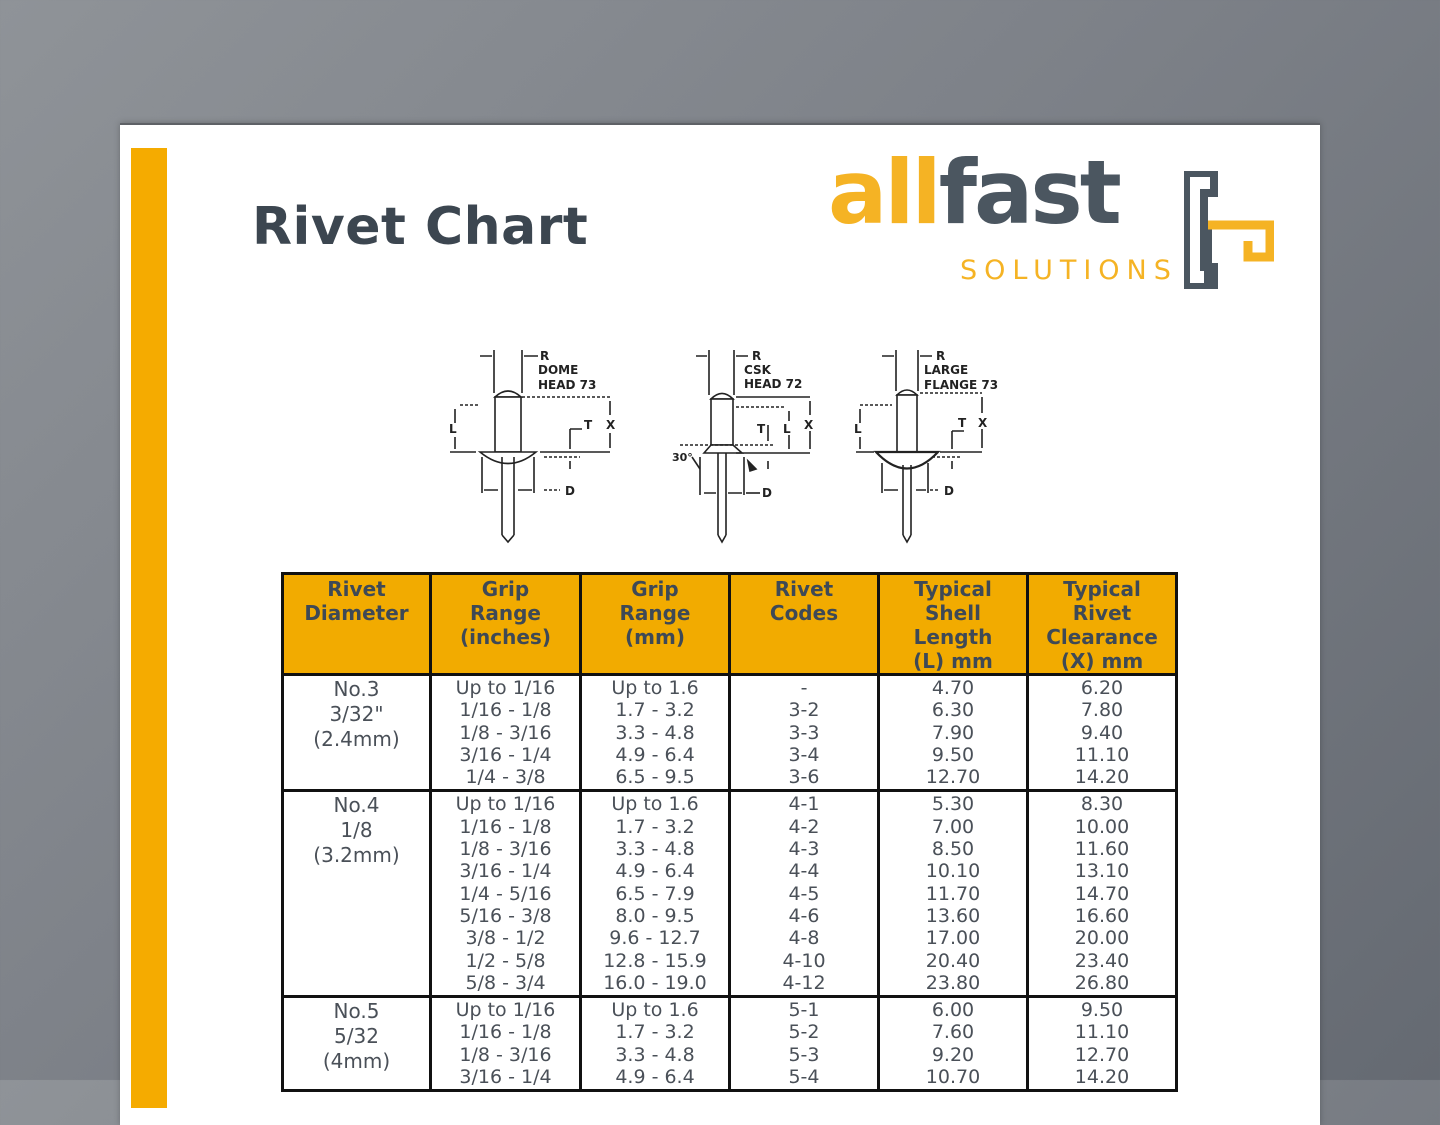  I want to click on cell-value: 5-2, so click(804, 1032).